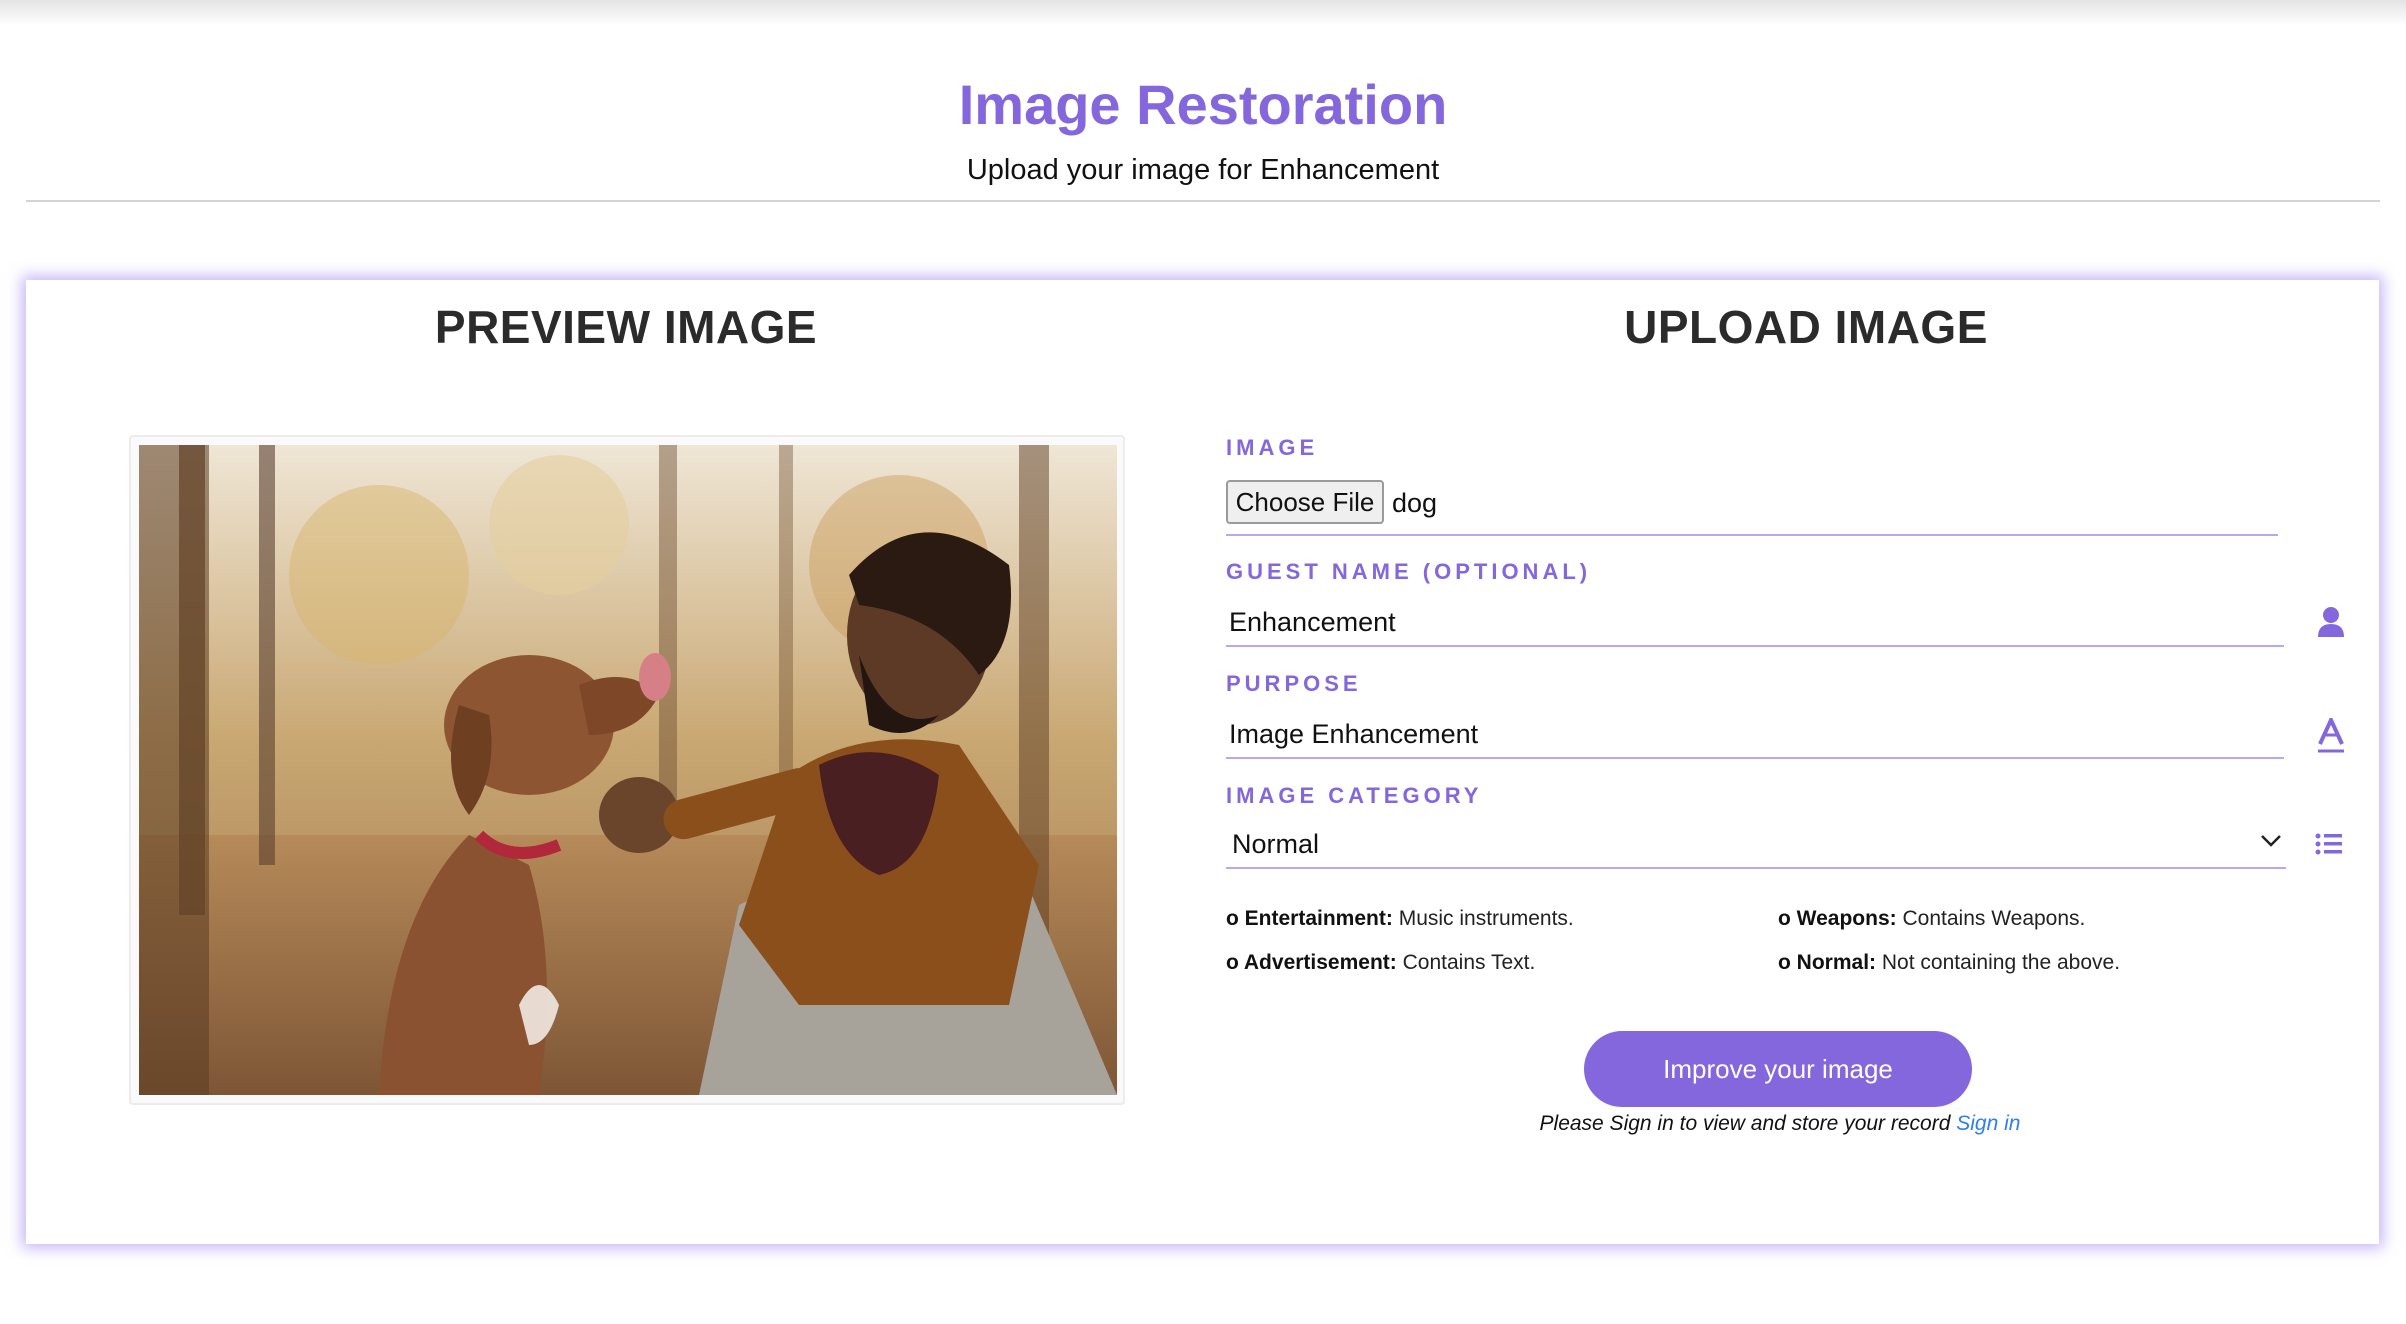 The height and width of the screenshot is (1324, 2406). I want to click on improve-image-button: Improve your image, so click(1778, 1069).